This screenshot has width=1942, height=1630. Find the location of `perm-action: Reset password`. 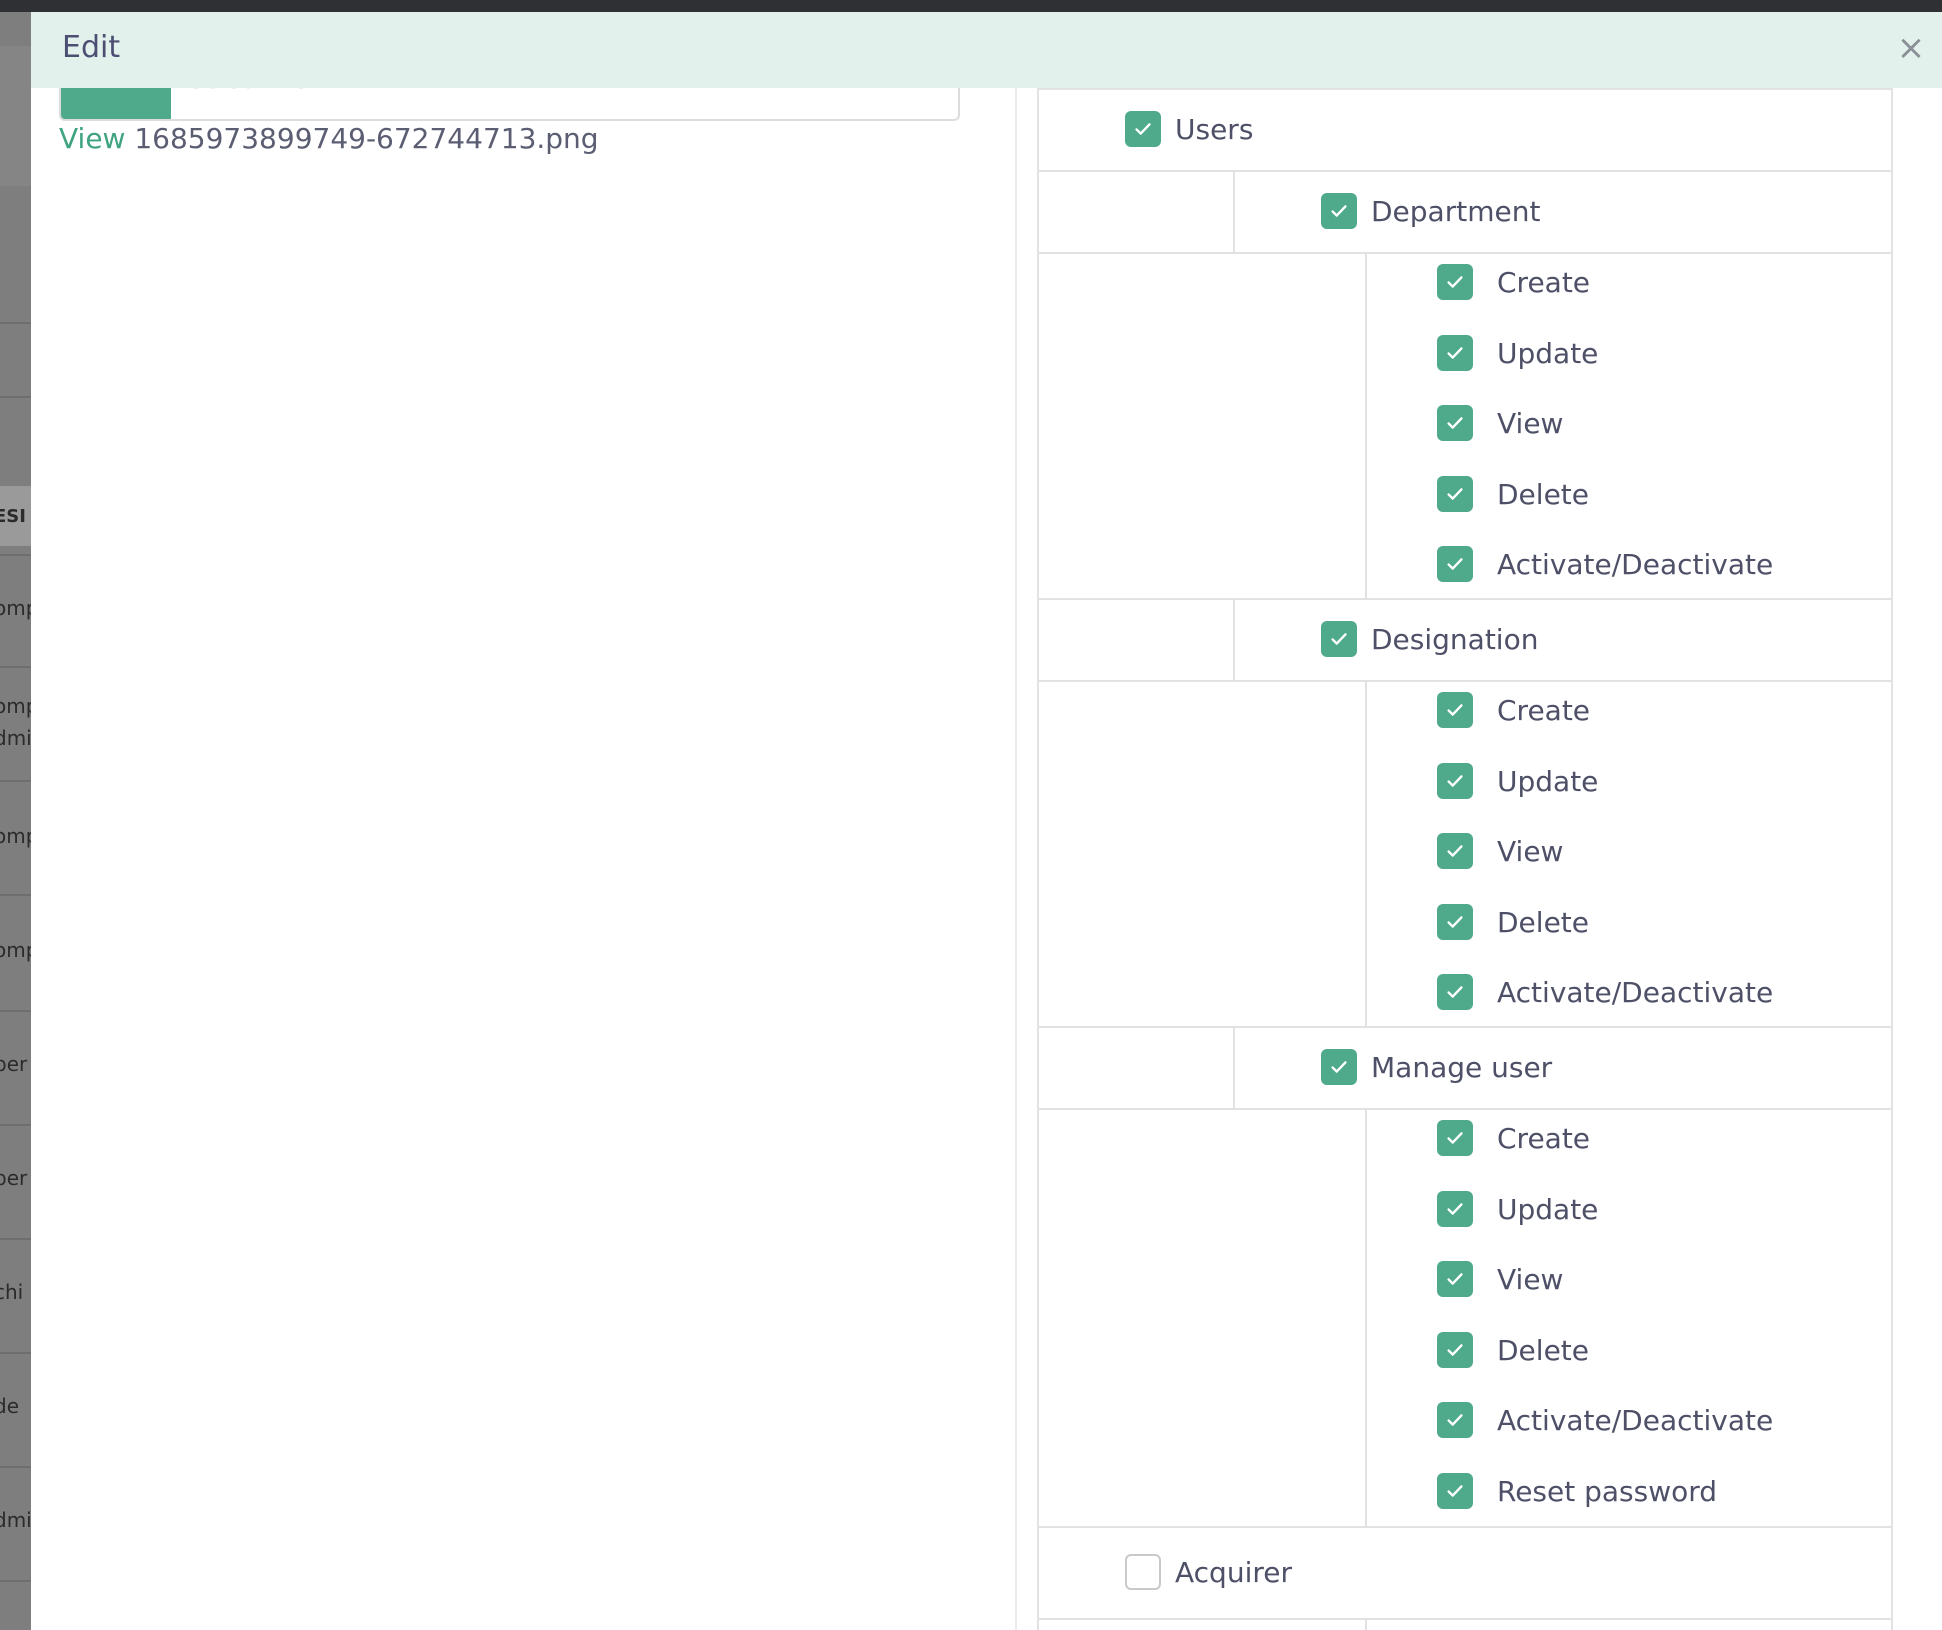

perm-action: Reset password is located at coordinates (1577, 1491).